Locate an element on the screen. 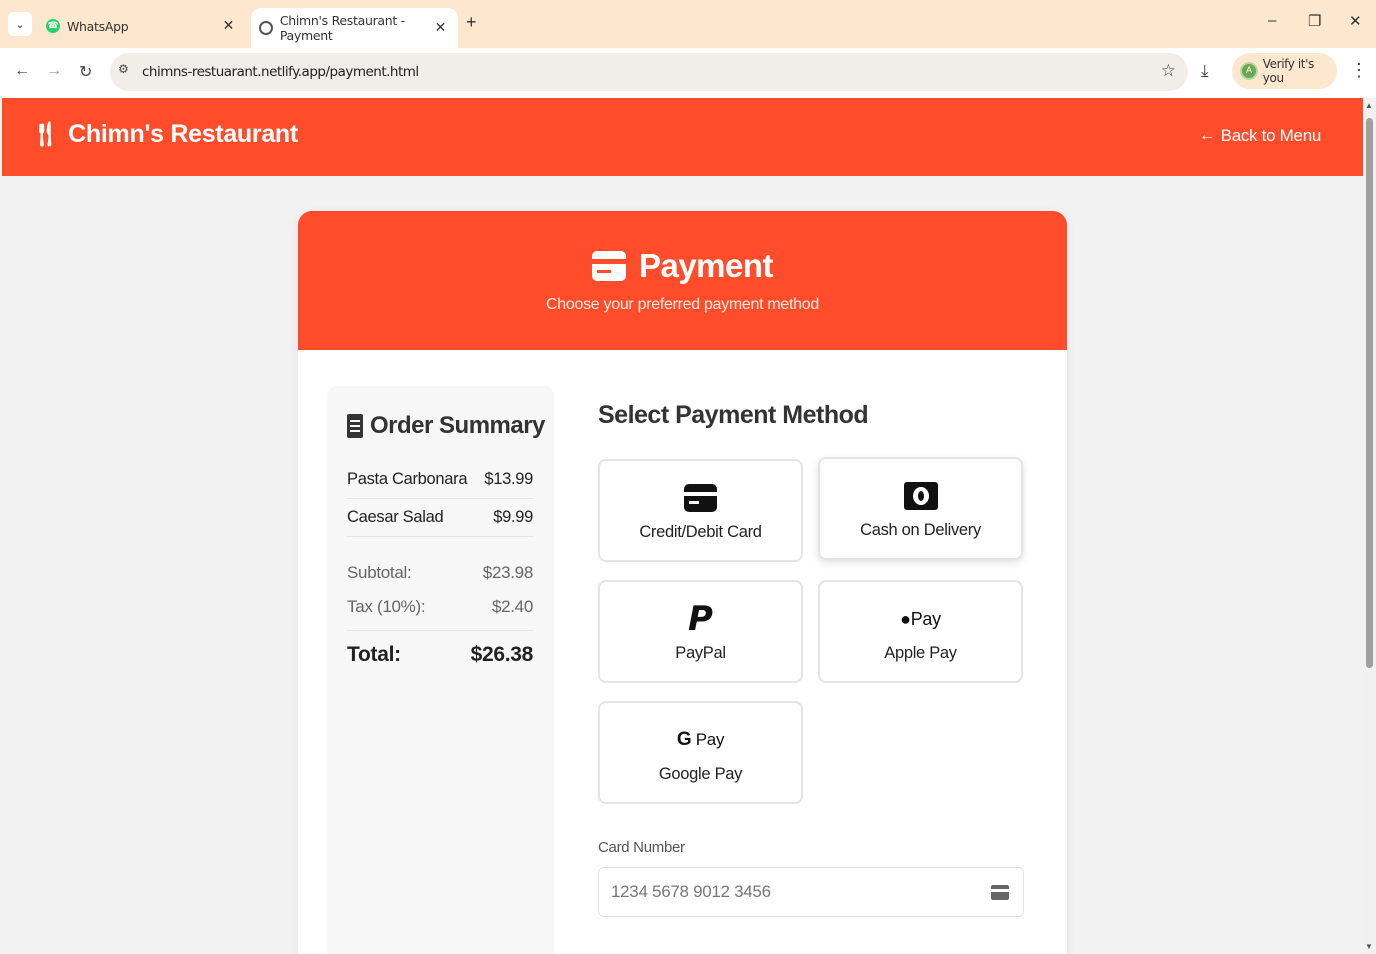 This screenshot has width=1376, height=954. apple-pay-icon: ●Pay is located at coordinates (920, 618).